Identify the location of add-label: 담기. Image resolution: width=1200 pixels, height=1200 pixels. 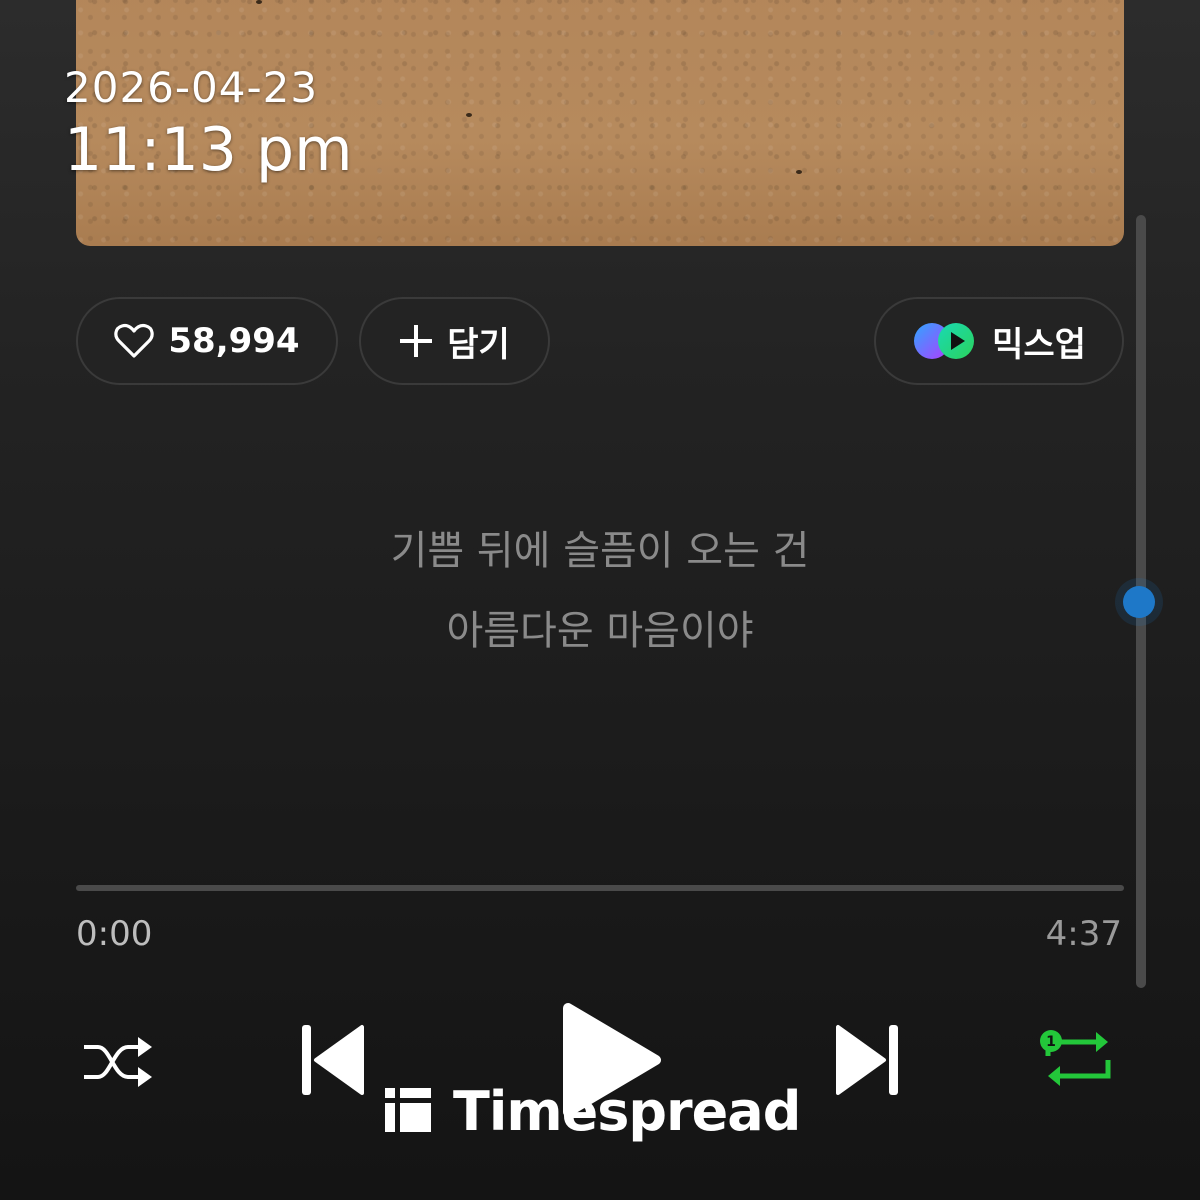
(478, 344).